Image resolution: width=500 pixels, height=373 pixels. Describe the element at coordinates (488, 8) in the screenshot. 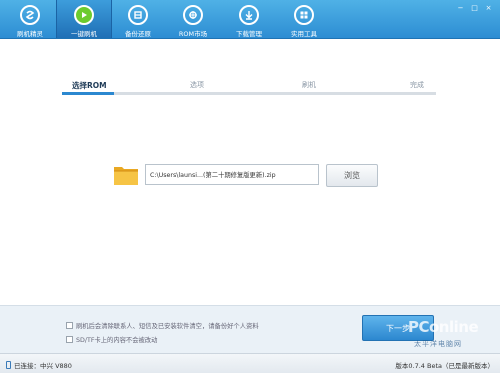

I see `close-button: ×` at that location.